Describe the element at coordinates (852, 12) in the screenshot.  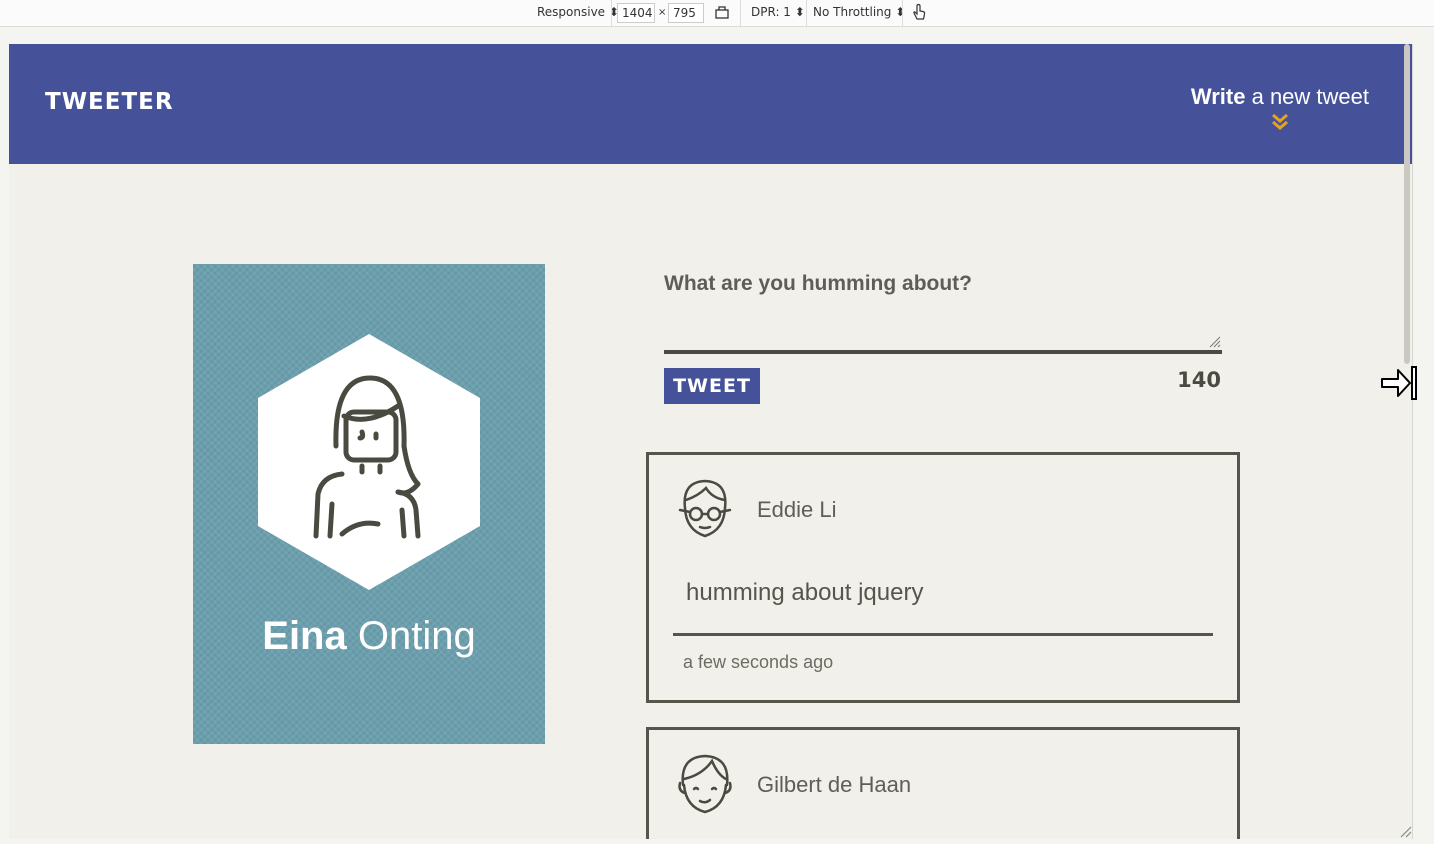
I see `throttling-label: No Throttling` at that location.